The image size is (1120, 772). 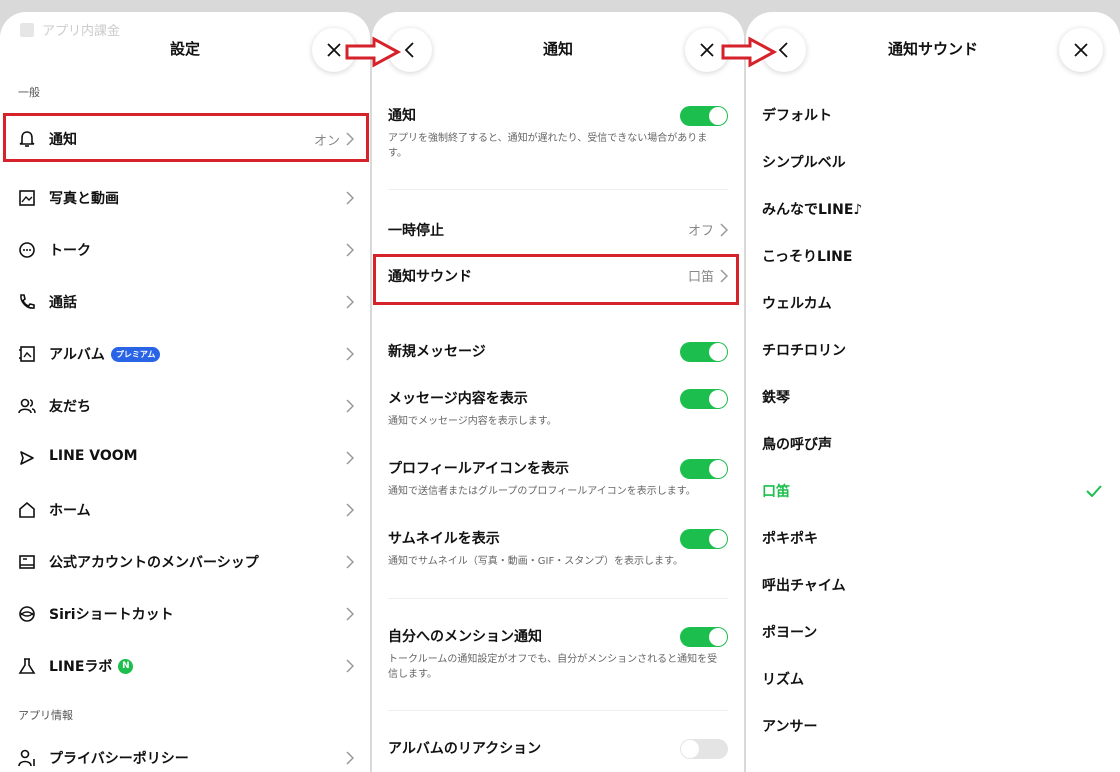 I want to click on sound-option: 口笛, so click(x=776, y=491).